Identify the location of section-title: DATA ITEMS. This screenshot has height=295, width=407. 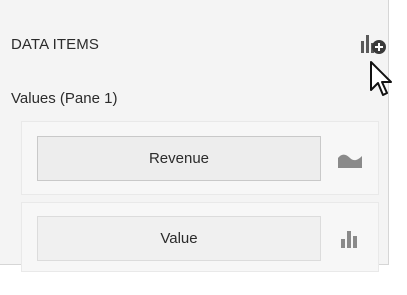
(55, 44).